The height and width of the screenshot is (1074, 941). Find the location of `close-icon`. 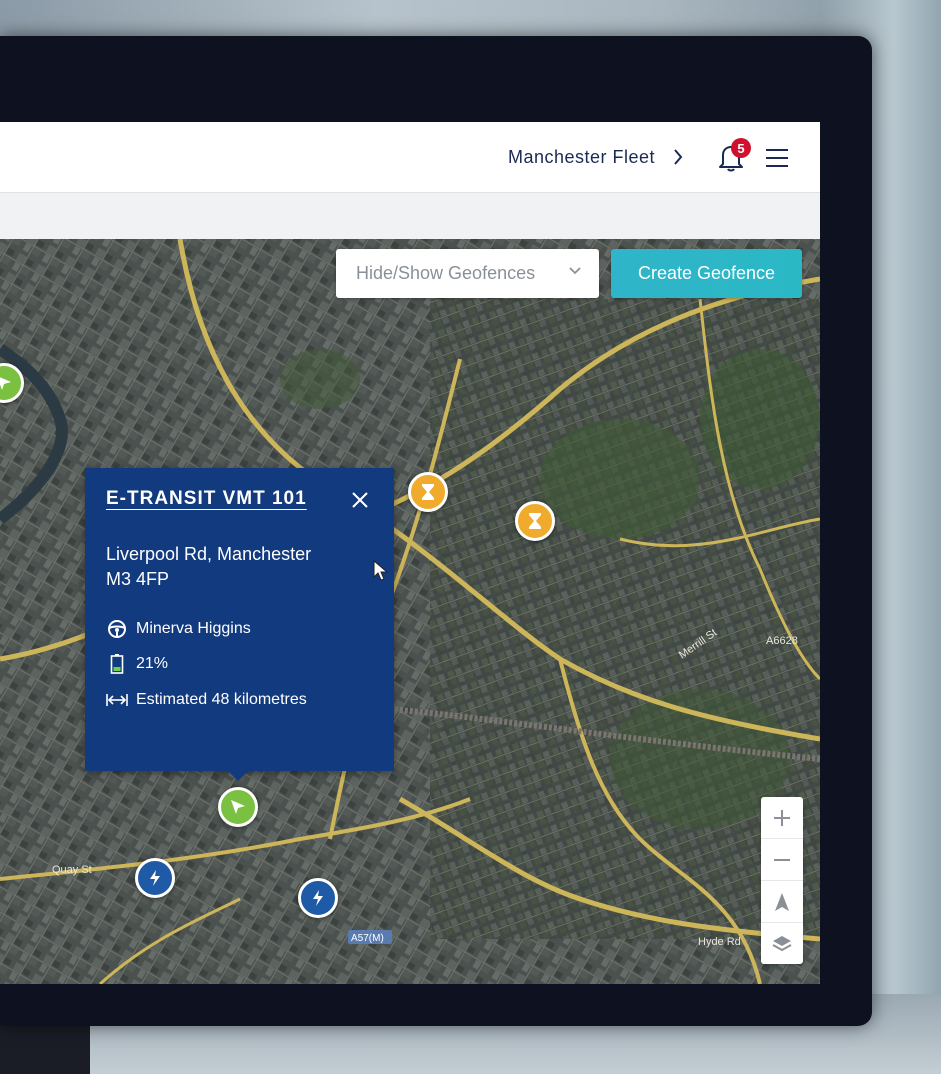

close-icon is located at coordinates (360, 500).